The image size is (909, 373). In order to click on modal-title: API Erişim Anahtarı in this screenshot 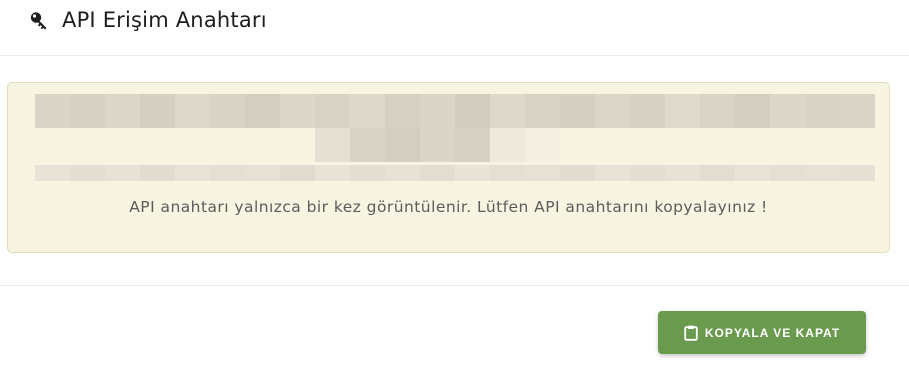, I will do `click(164, 20)`.